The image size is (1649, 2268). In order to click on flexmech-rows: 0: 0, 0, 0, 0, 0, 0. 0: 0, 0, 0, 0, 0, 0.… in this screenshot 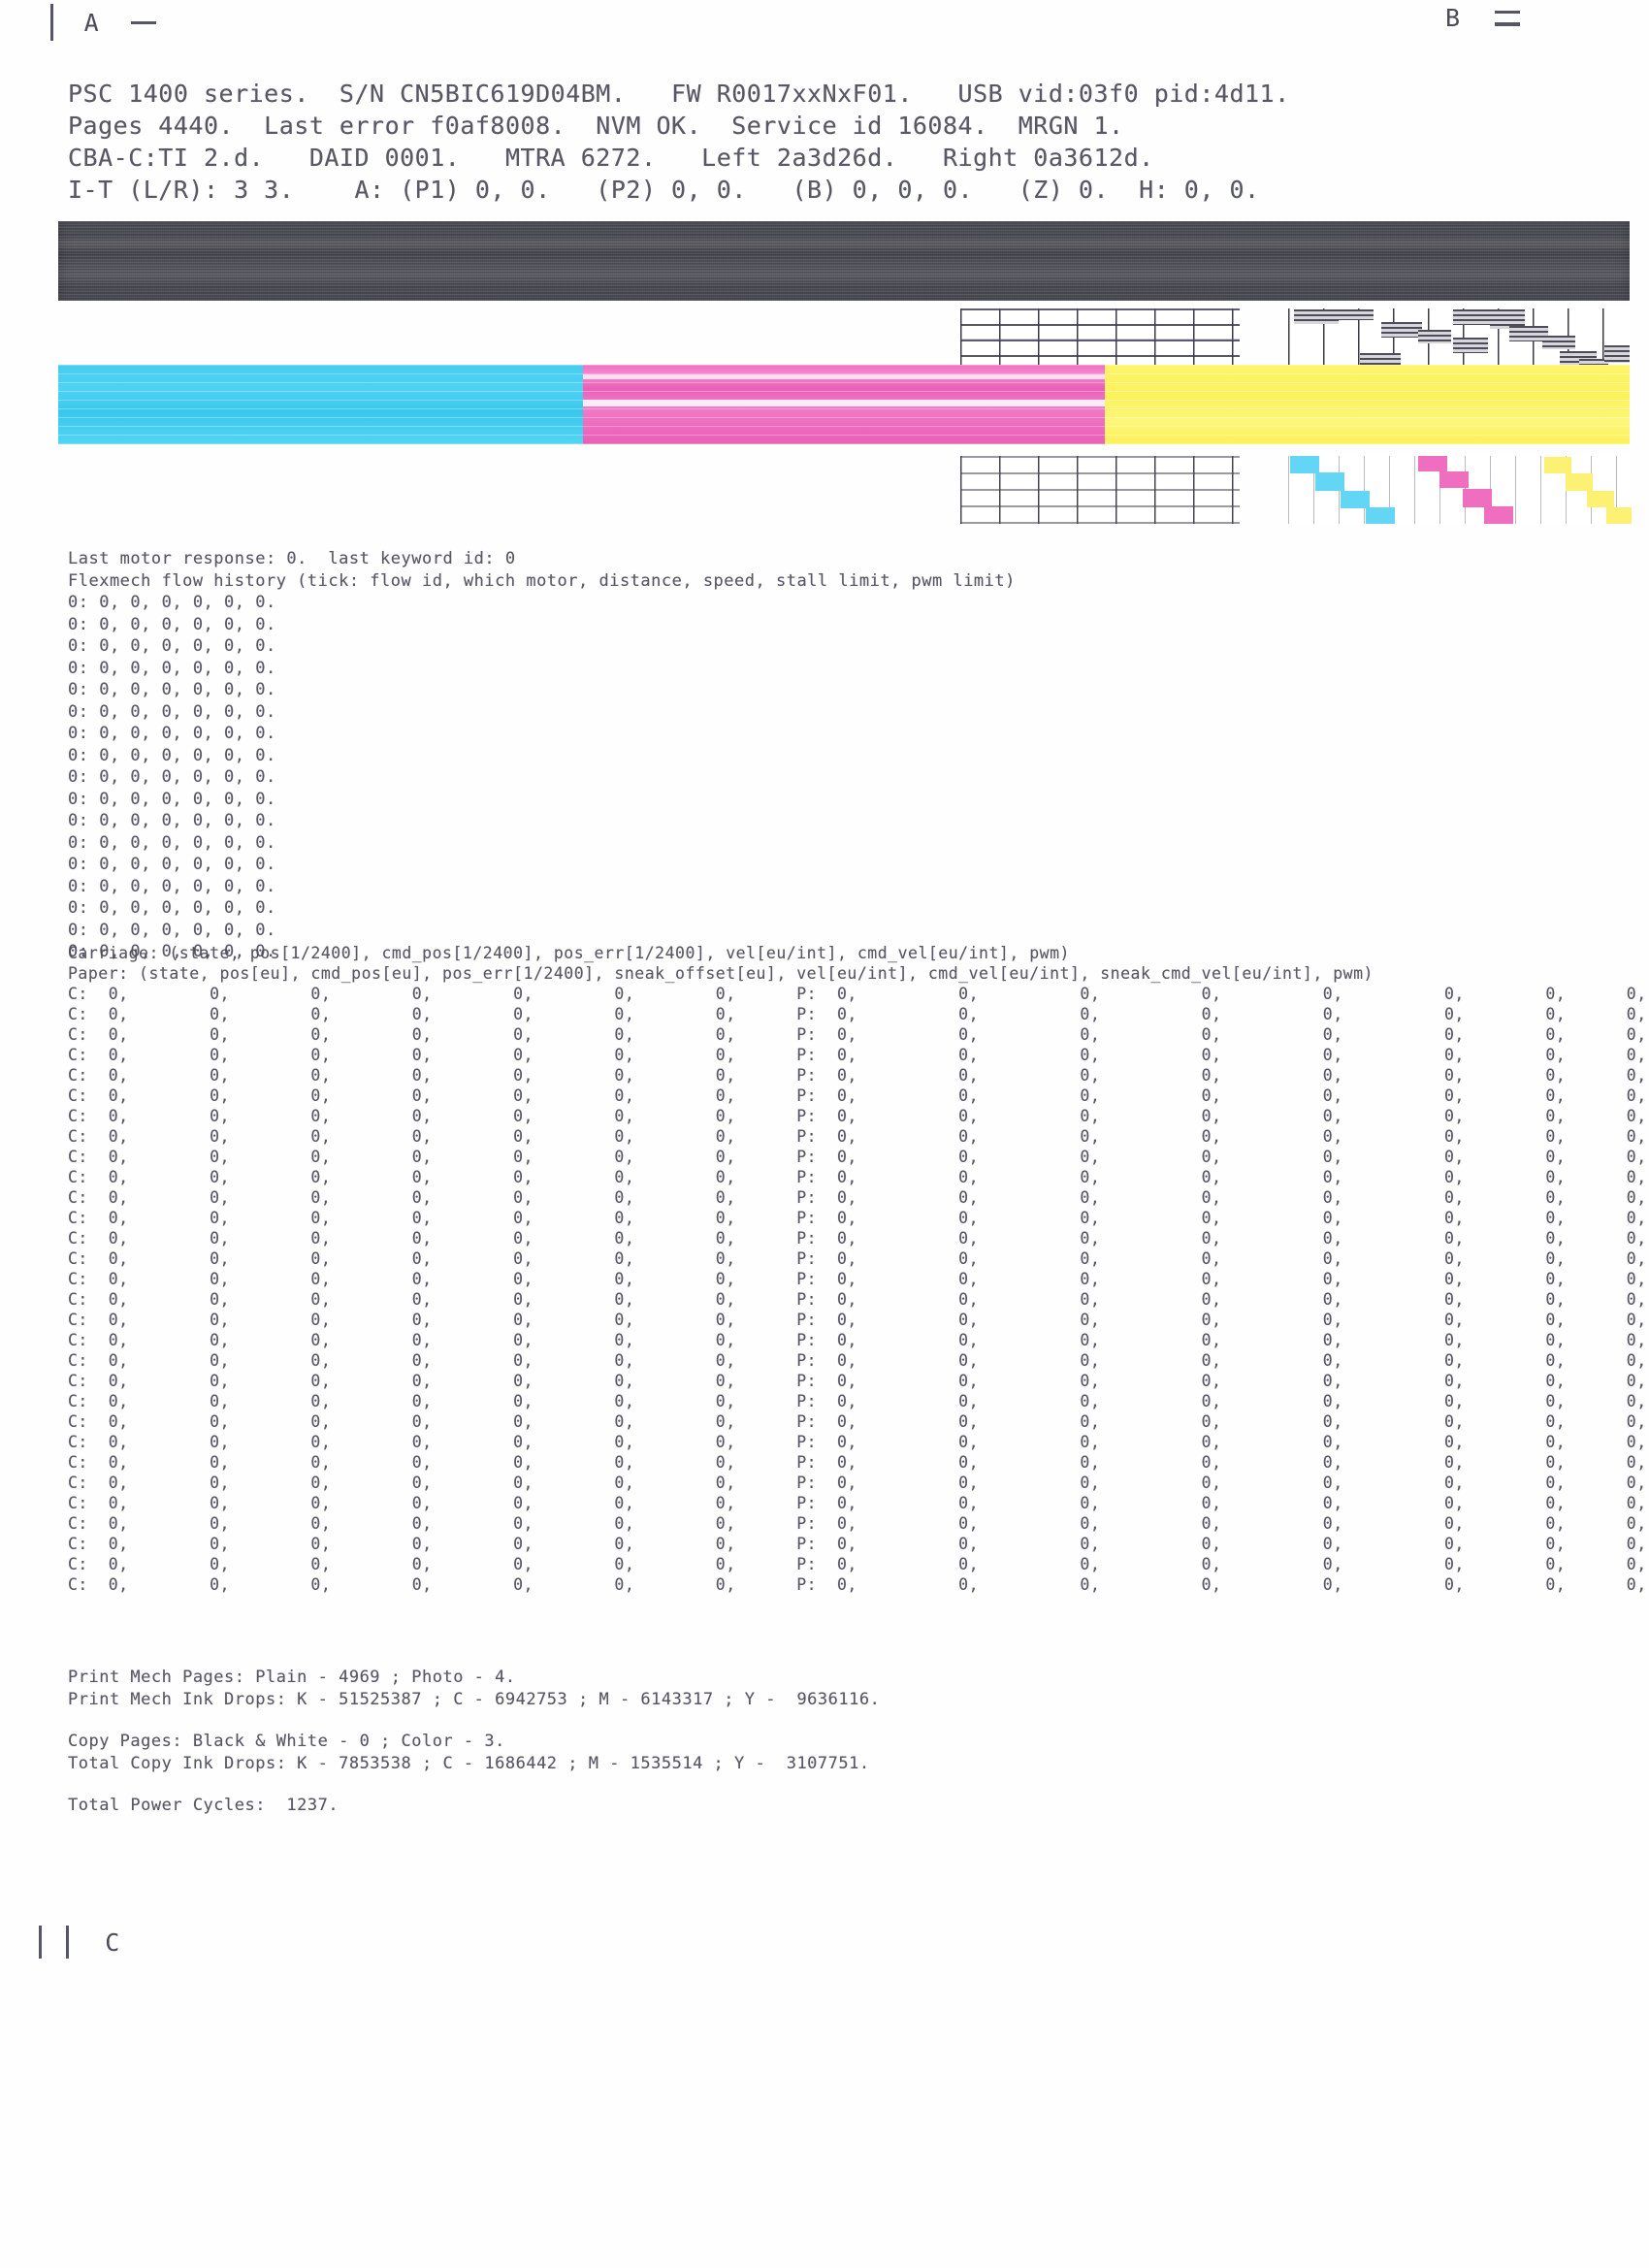, I will do `click(542, 777)`.